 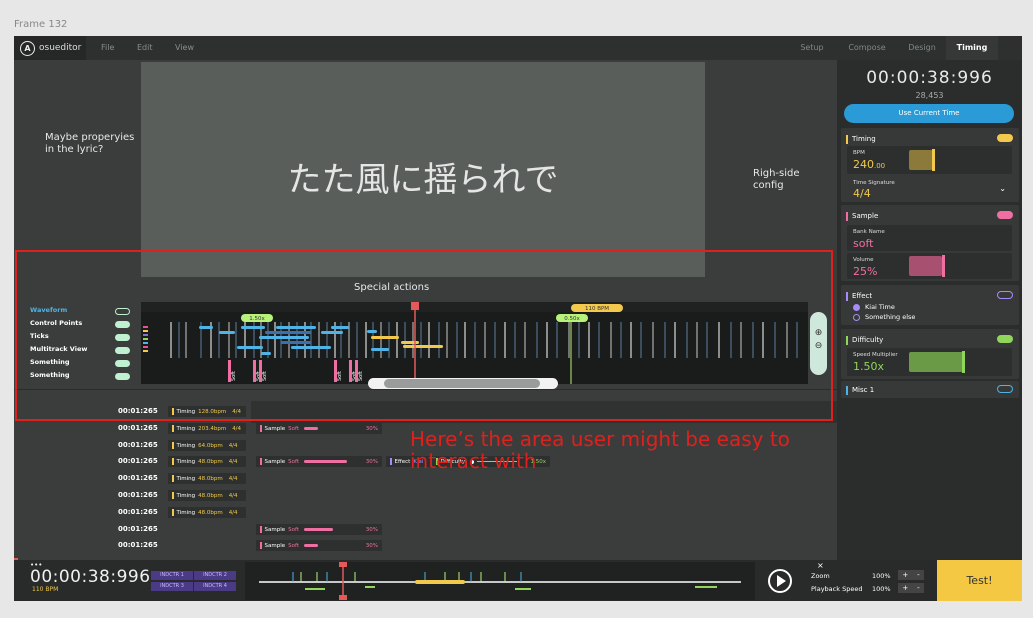 I want to click on divider, so click(x=425, y=389).